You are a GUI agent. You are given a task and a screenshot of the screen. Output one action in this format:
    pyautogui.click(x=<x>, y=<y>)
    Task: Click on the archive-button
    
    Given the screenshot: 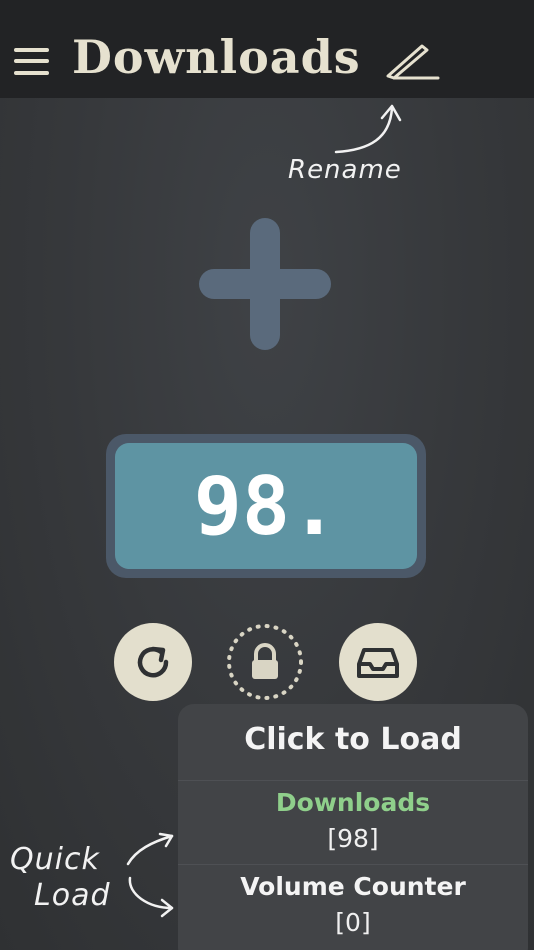 What is the action you would take?
    pyautogui.click(x=378, y=662)
    